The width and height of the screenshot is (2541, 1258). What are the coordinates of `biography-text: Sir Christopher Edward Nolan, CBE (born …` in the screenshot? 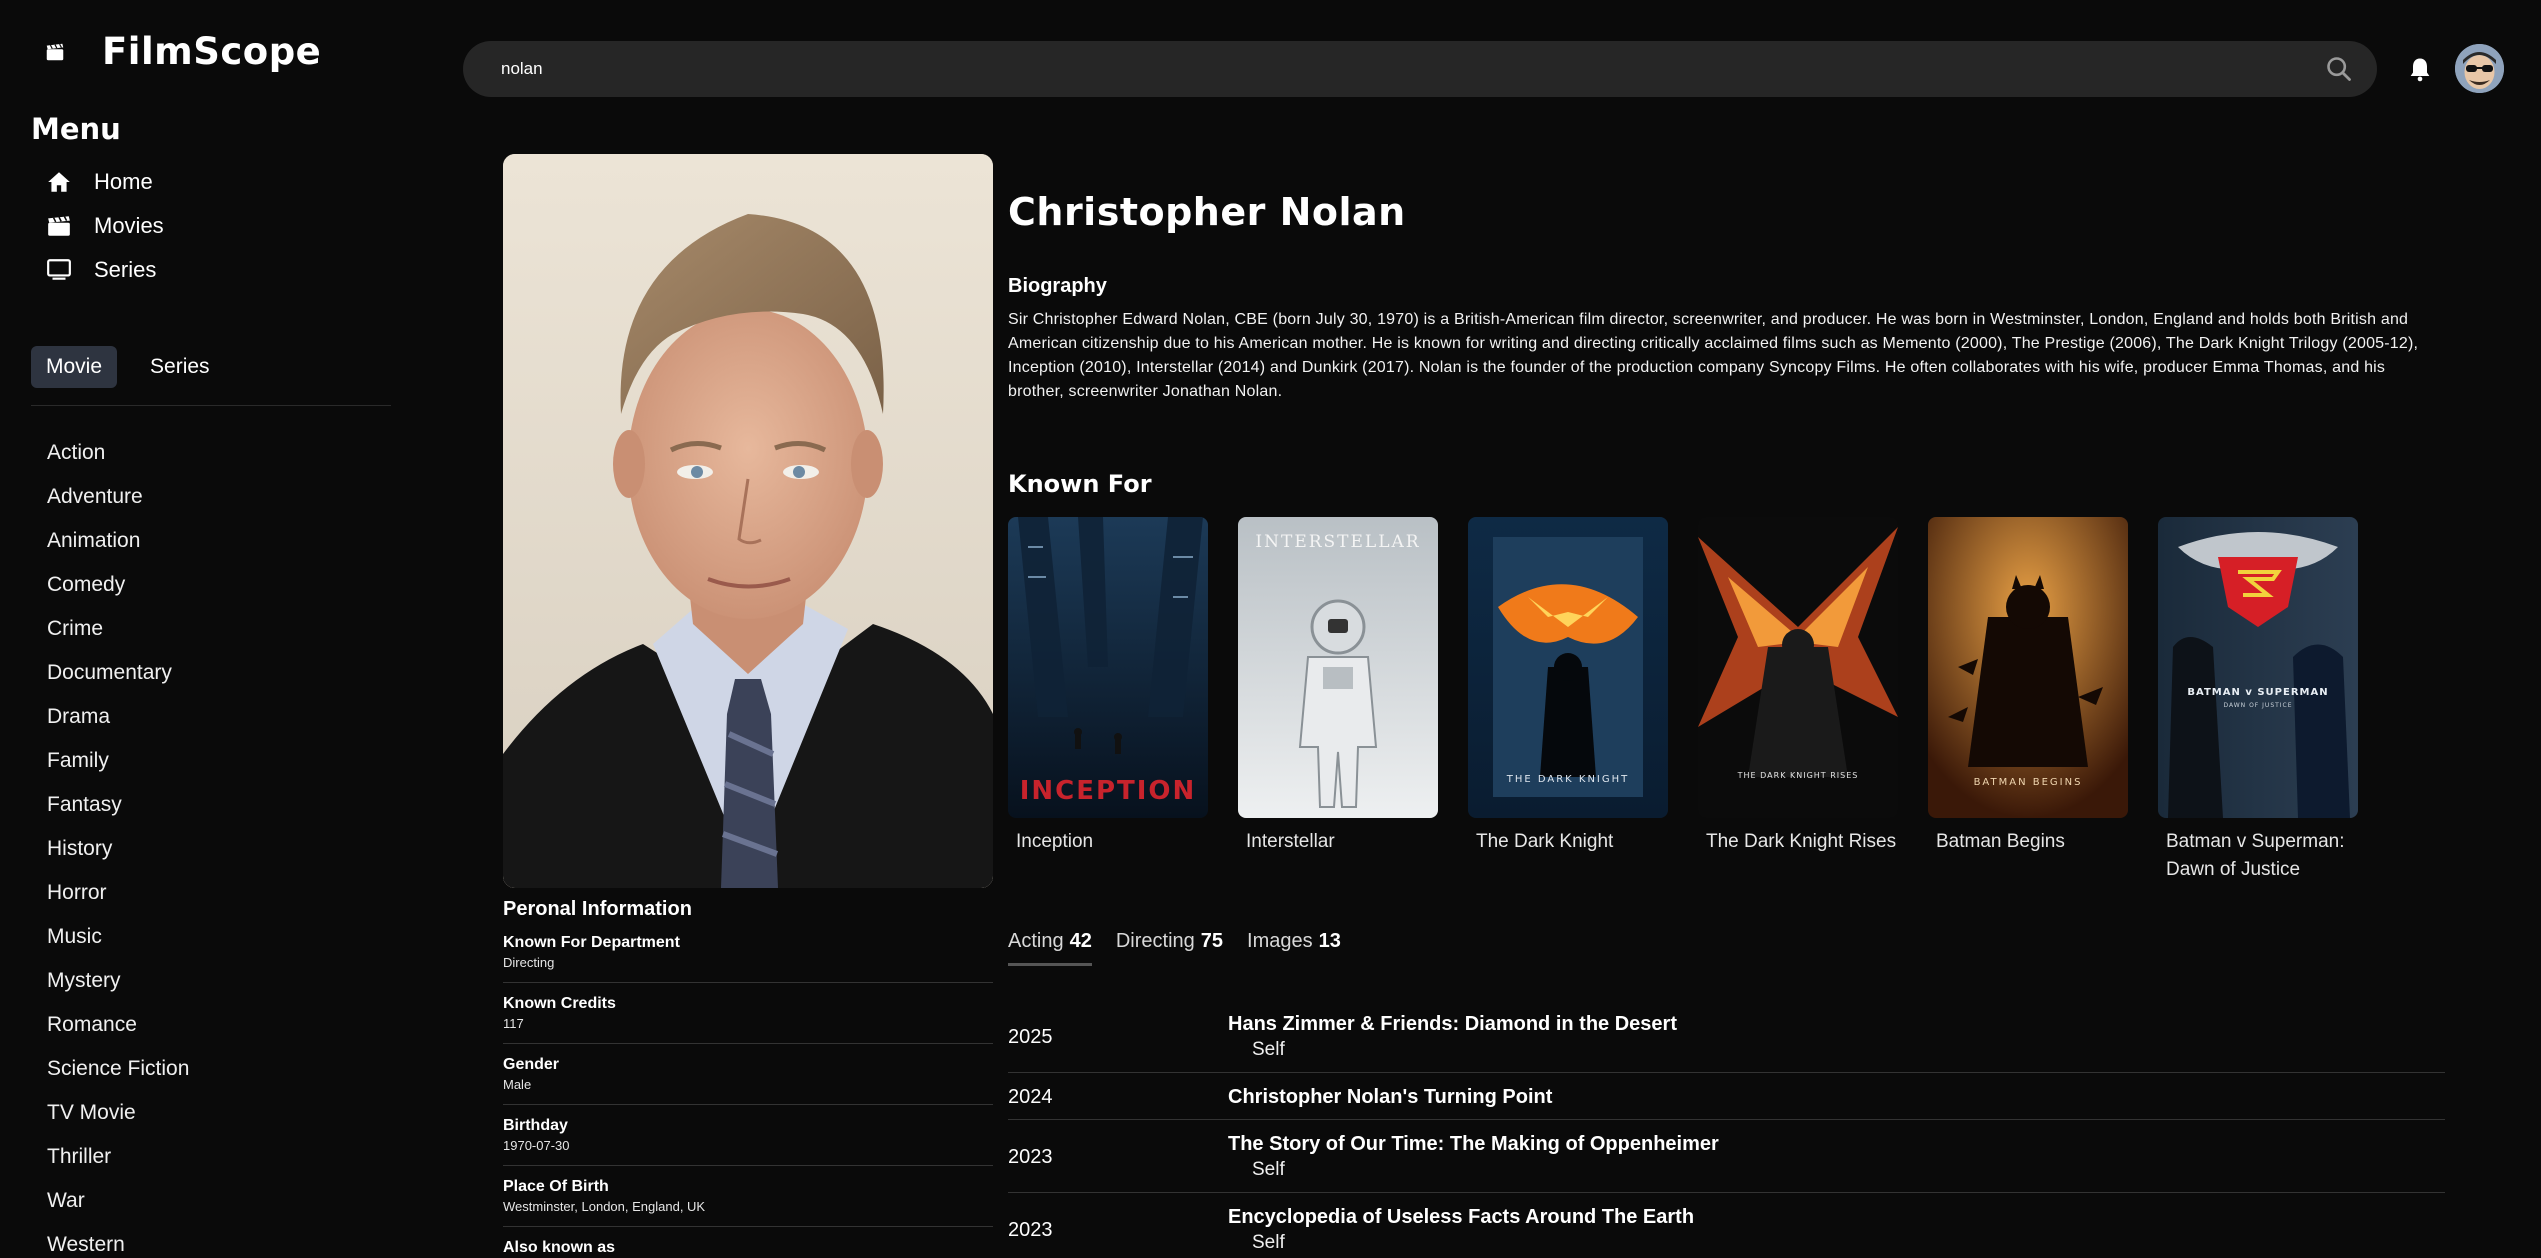 It's located at (1713, 355).